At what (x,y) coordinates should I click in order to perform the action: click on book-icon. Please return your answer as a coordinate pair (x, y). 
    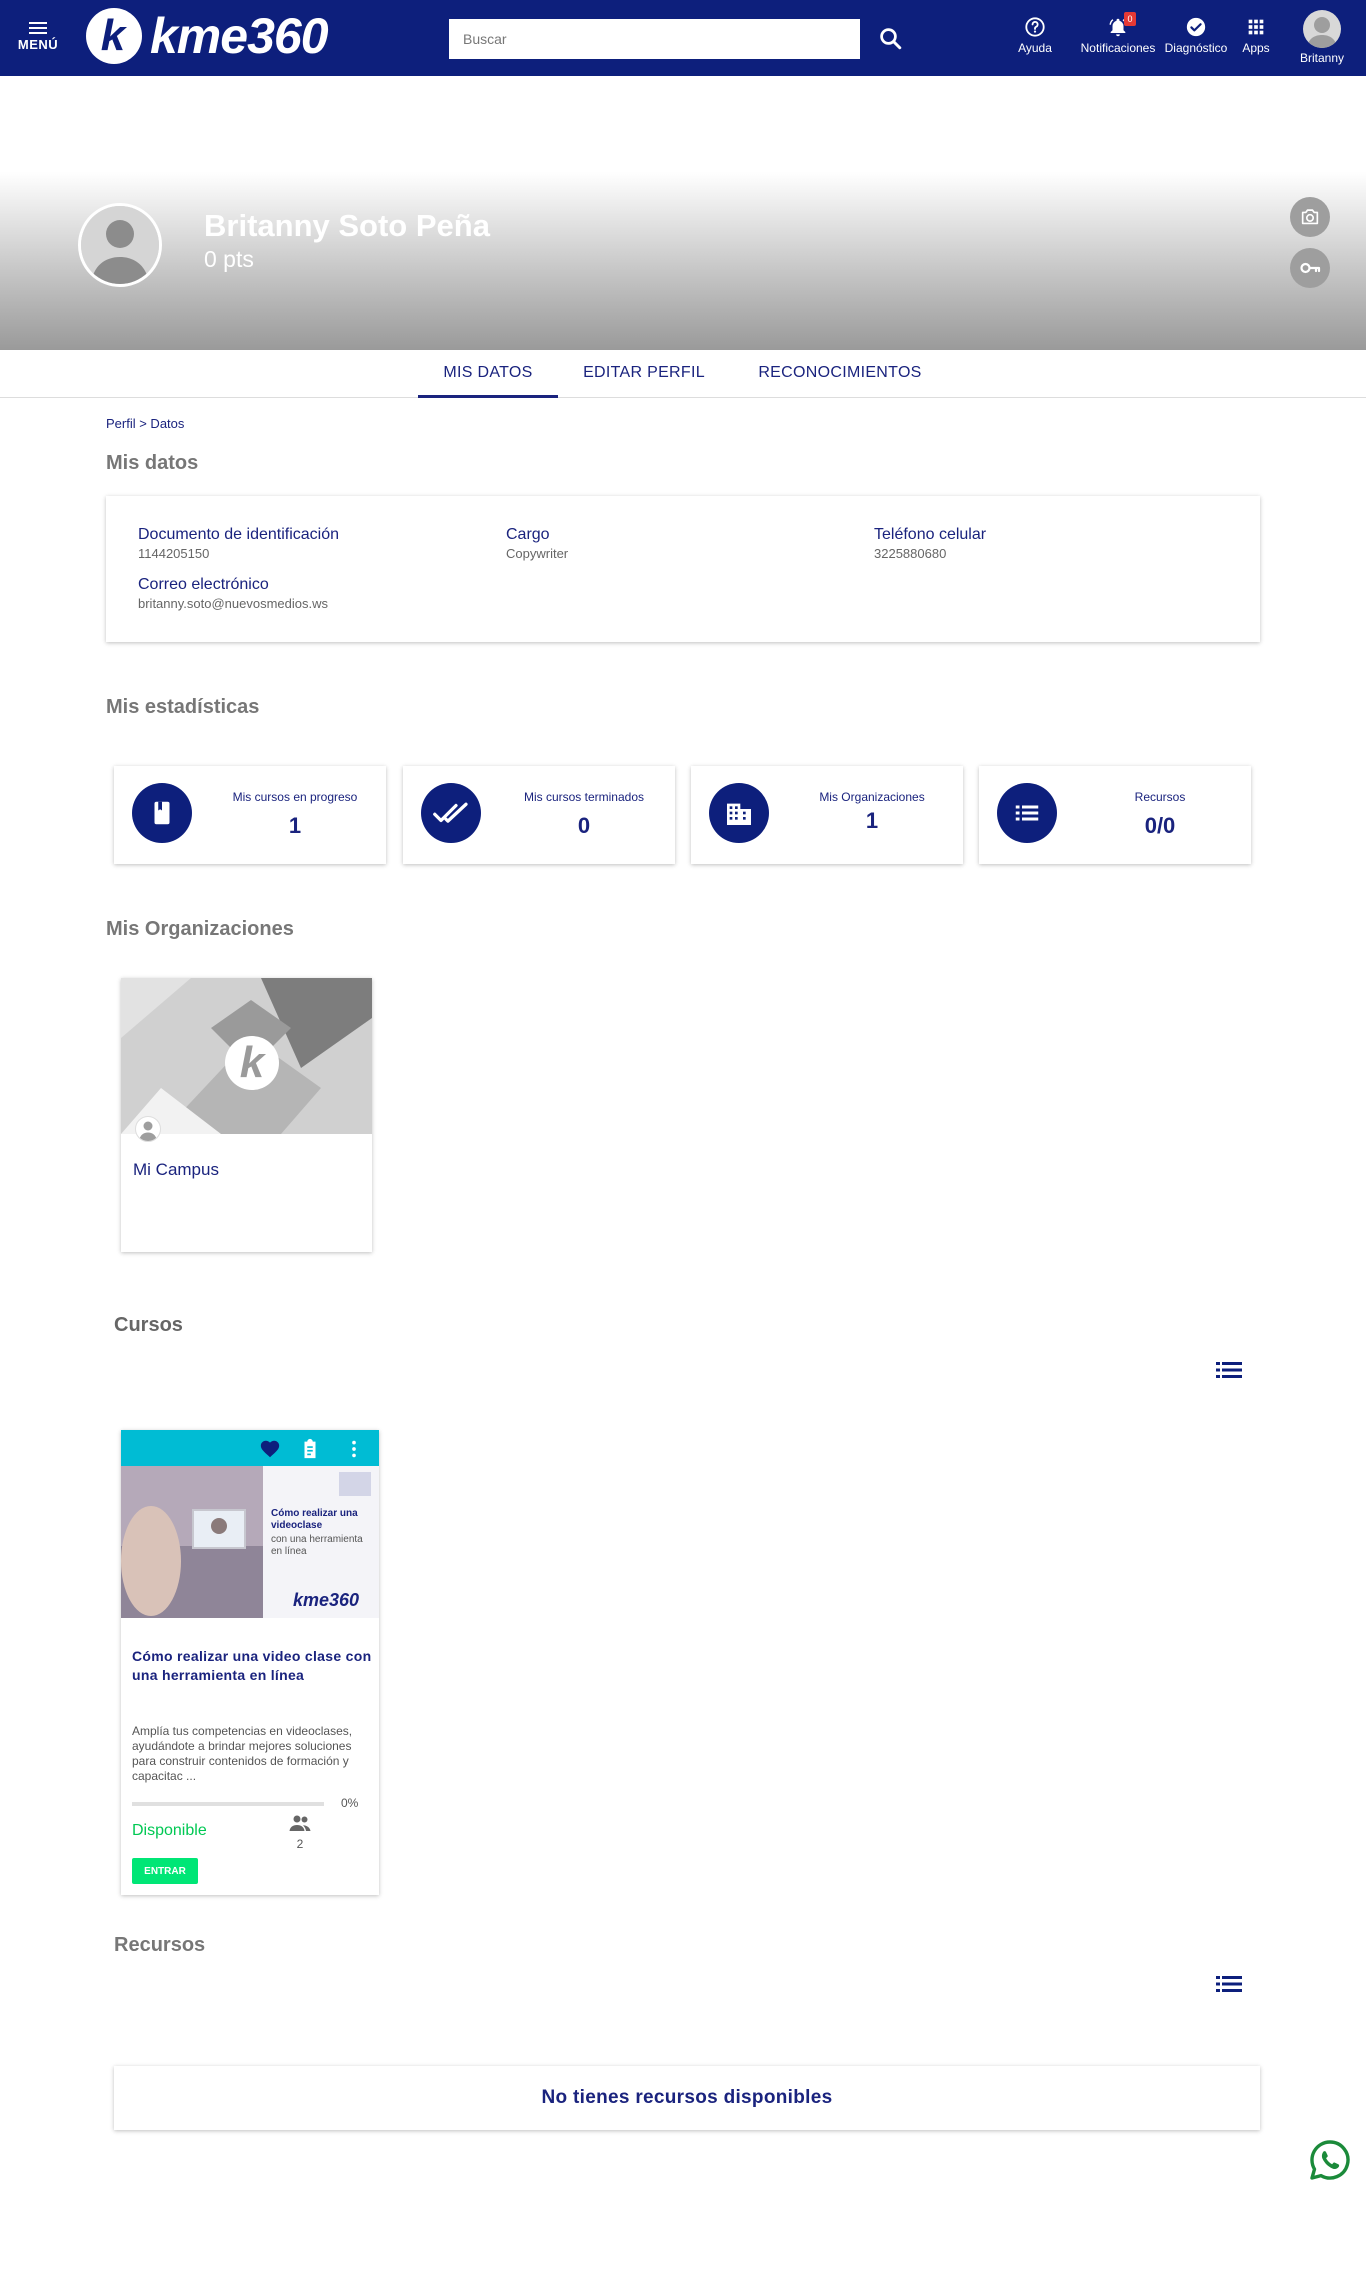
    Looking at the image, I should click on (162, 813).